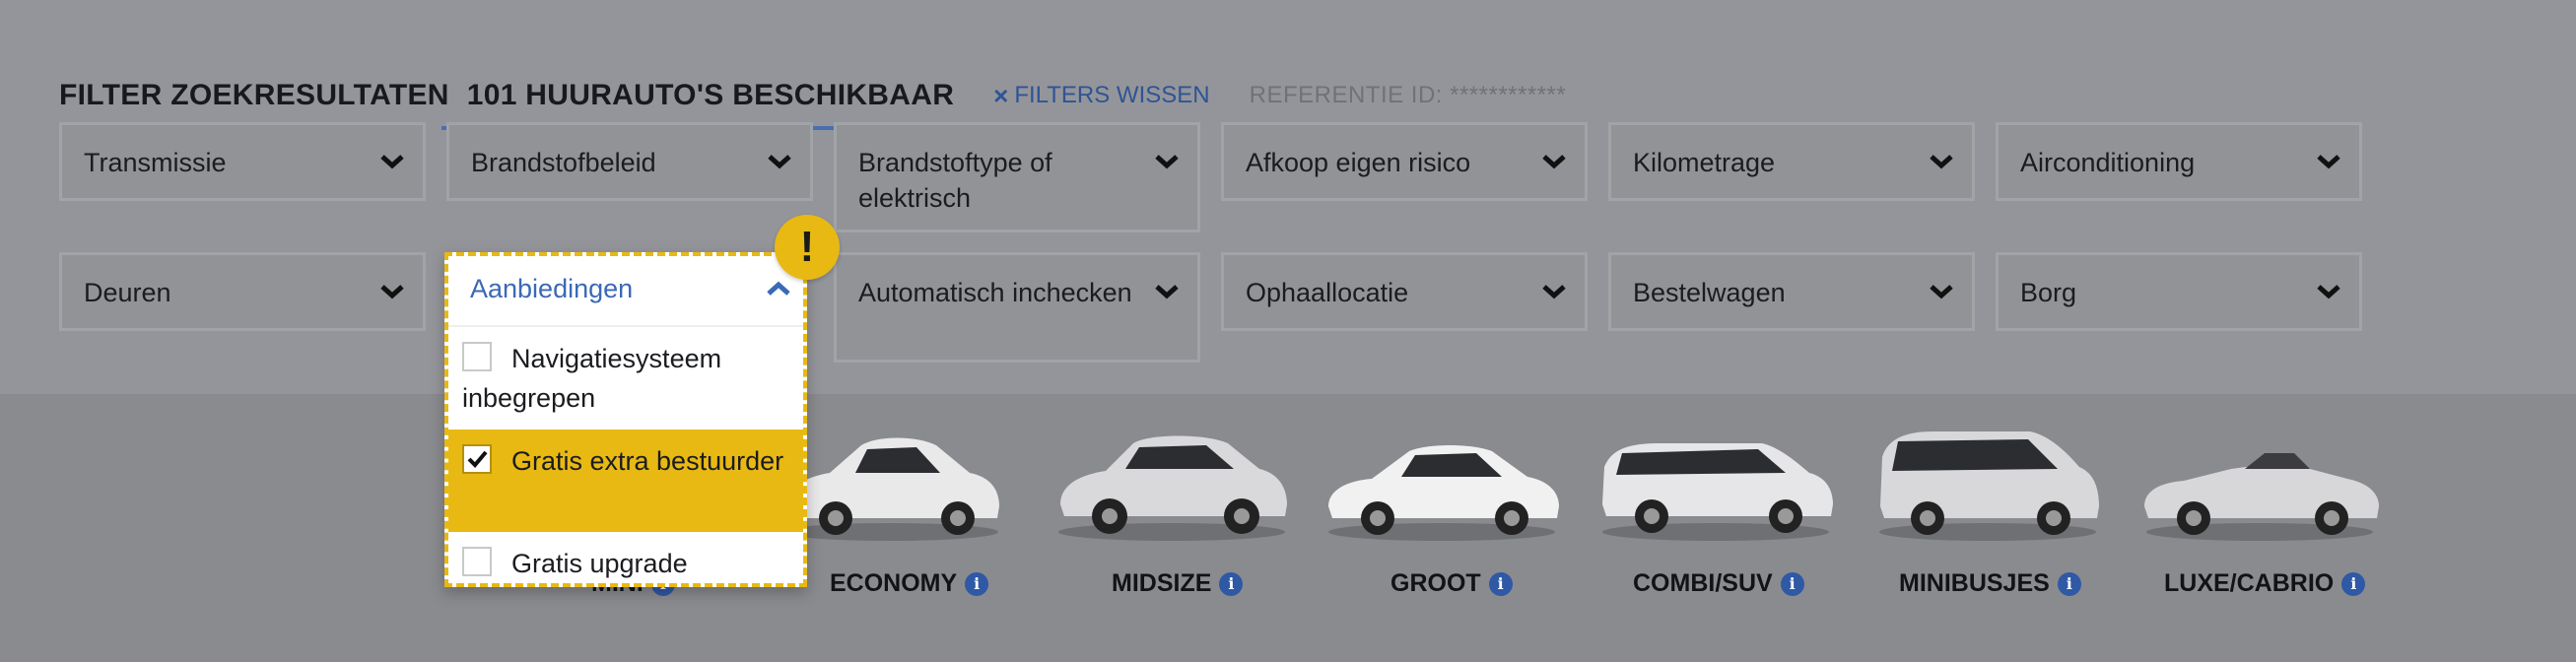  What do you see at coordinates (625, 481) in the screenshot?
I see `option-gratis-extra-bestuurder: Gratis extra bestuurder` at bounding box center [625, 481].